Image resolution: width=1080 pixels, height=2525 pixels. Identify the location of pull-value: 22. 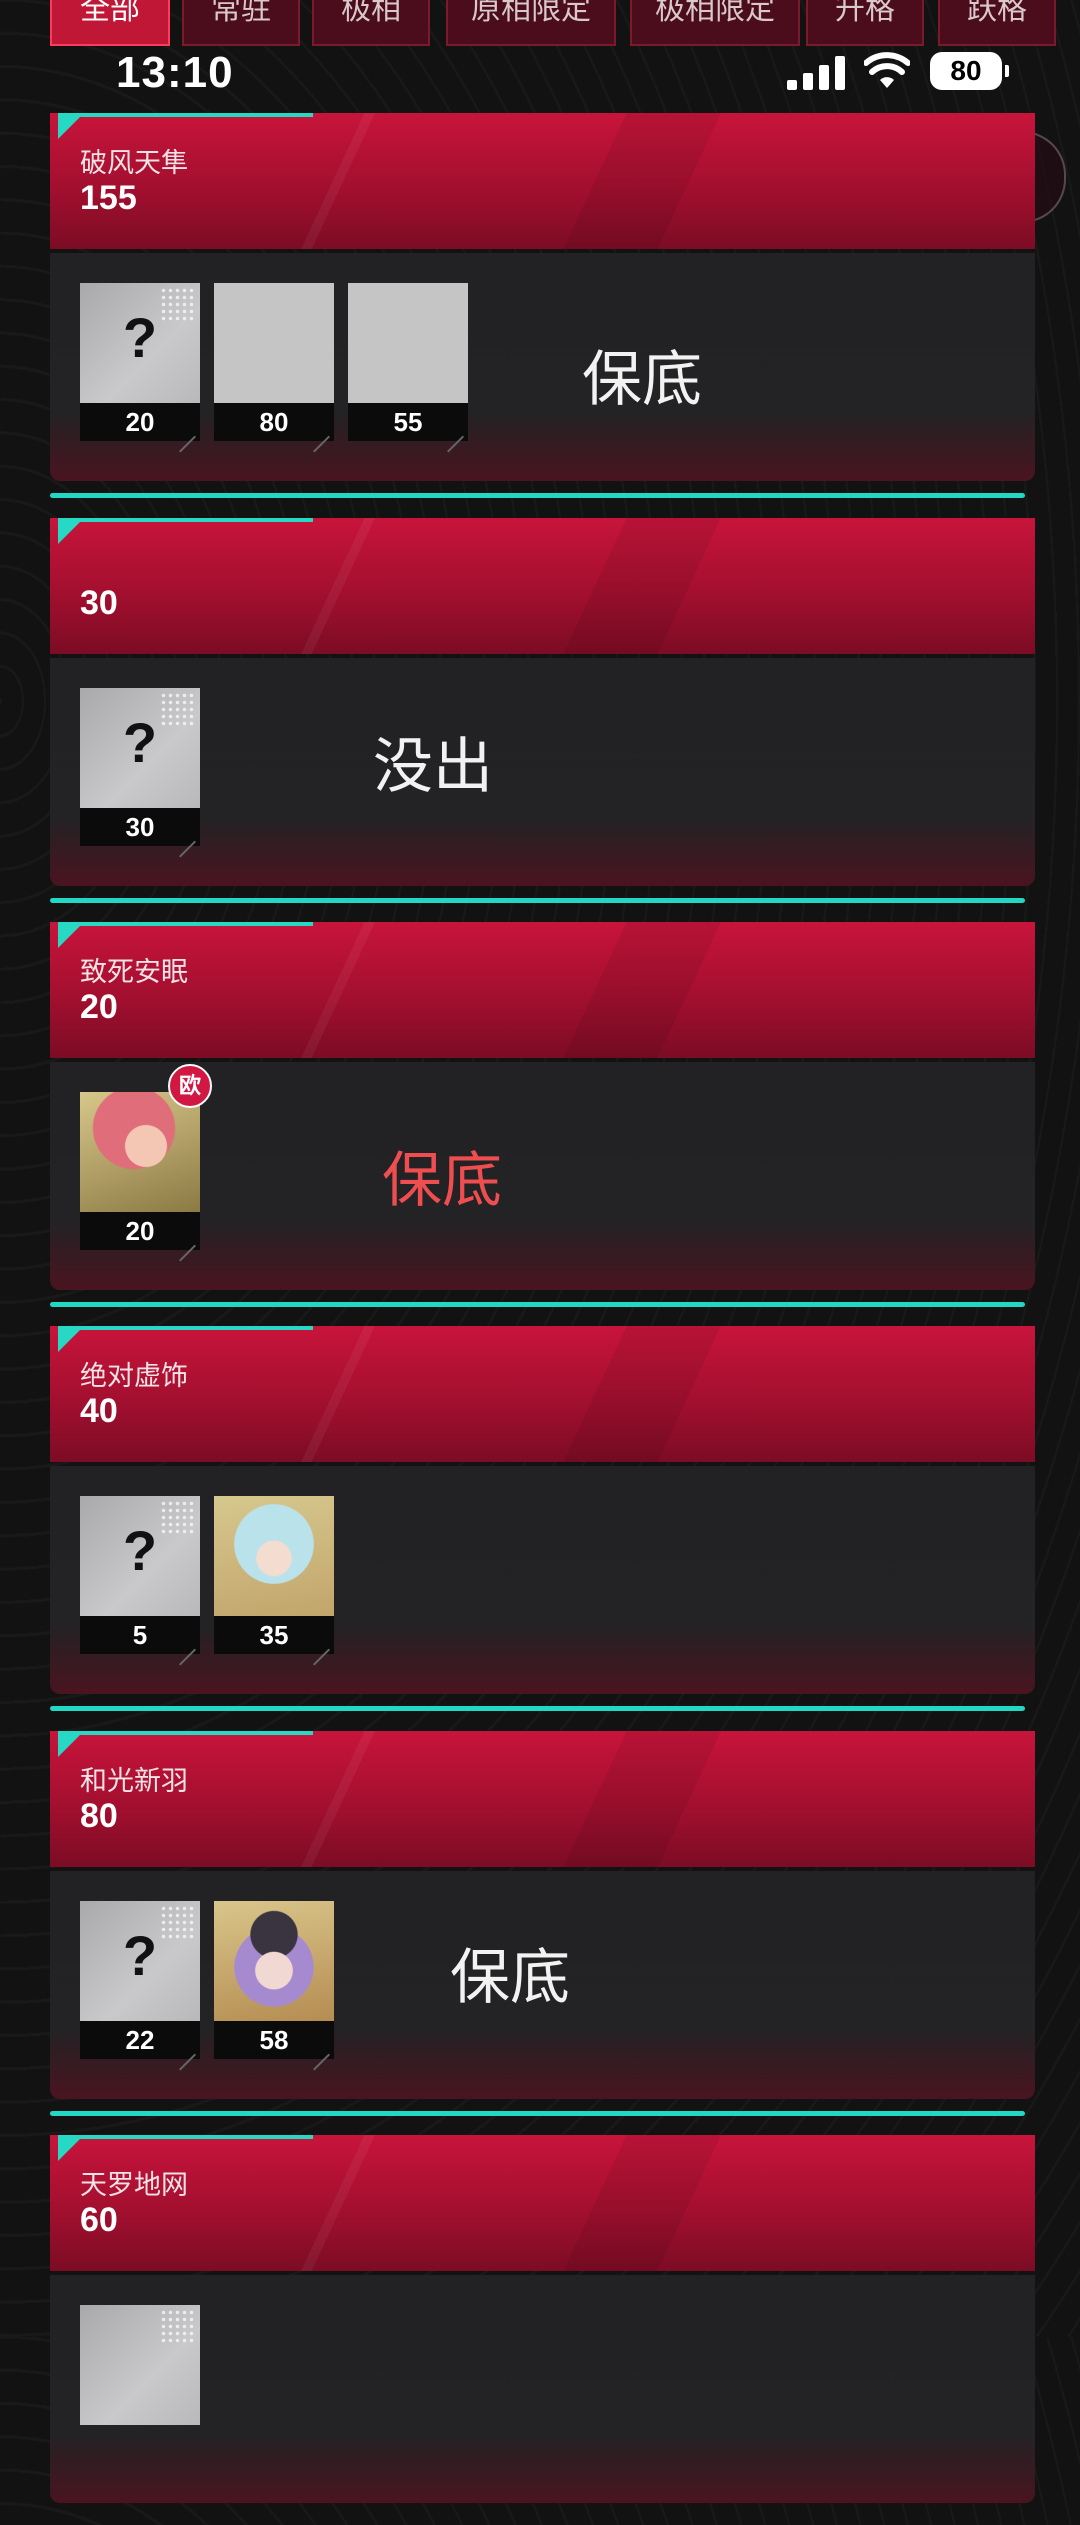
(140, 2040).